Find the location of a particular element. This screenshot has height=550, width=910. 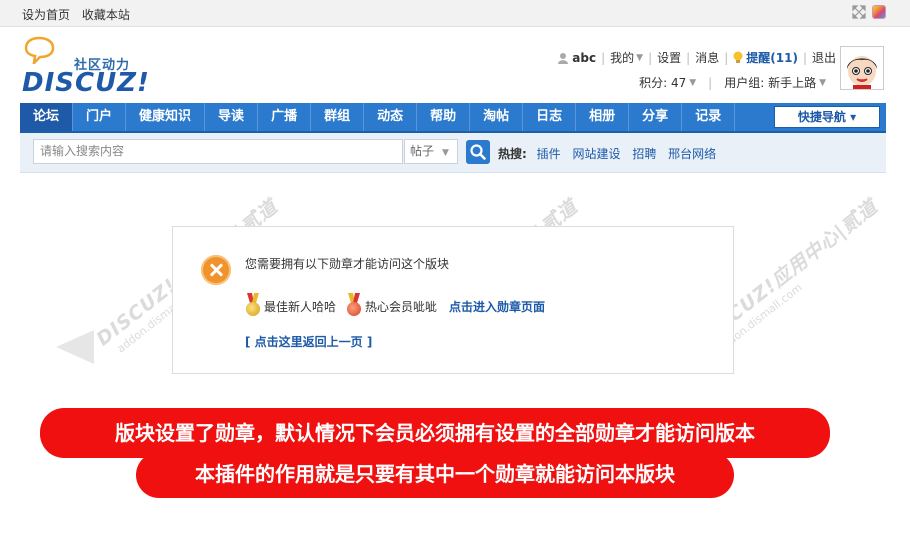

user-stats: 积分: 47 ▼ | 用户组: 新手上路 ▼ is located at coordinates (732, 82).